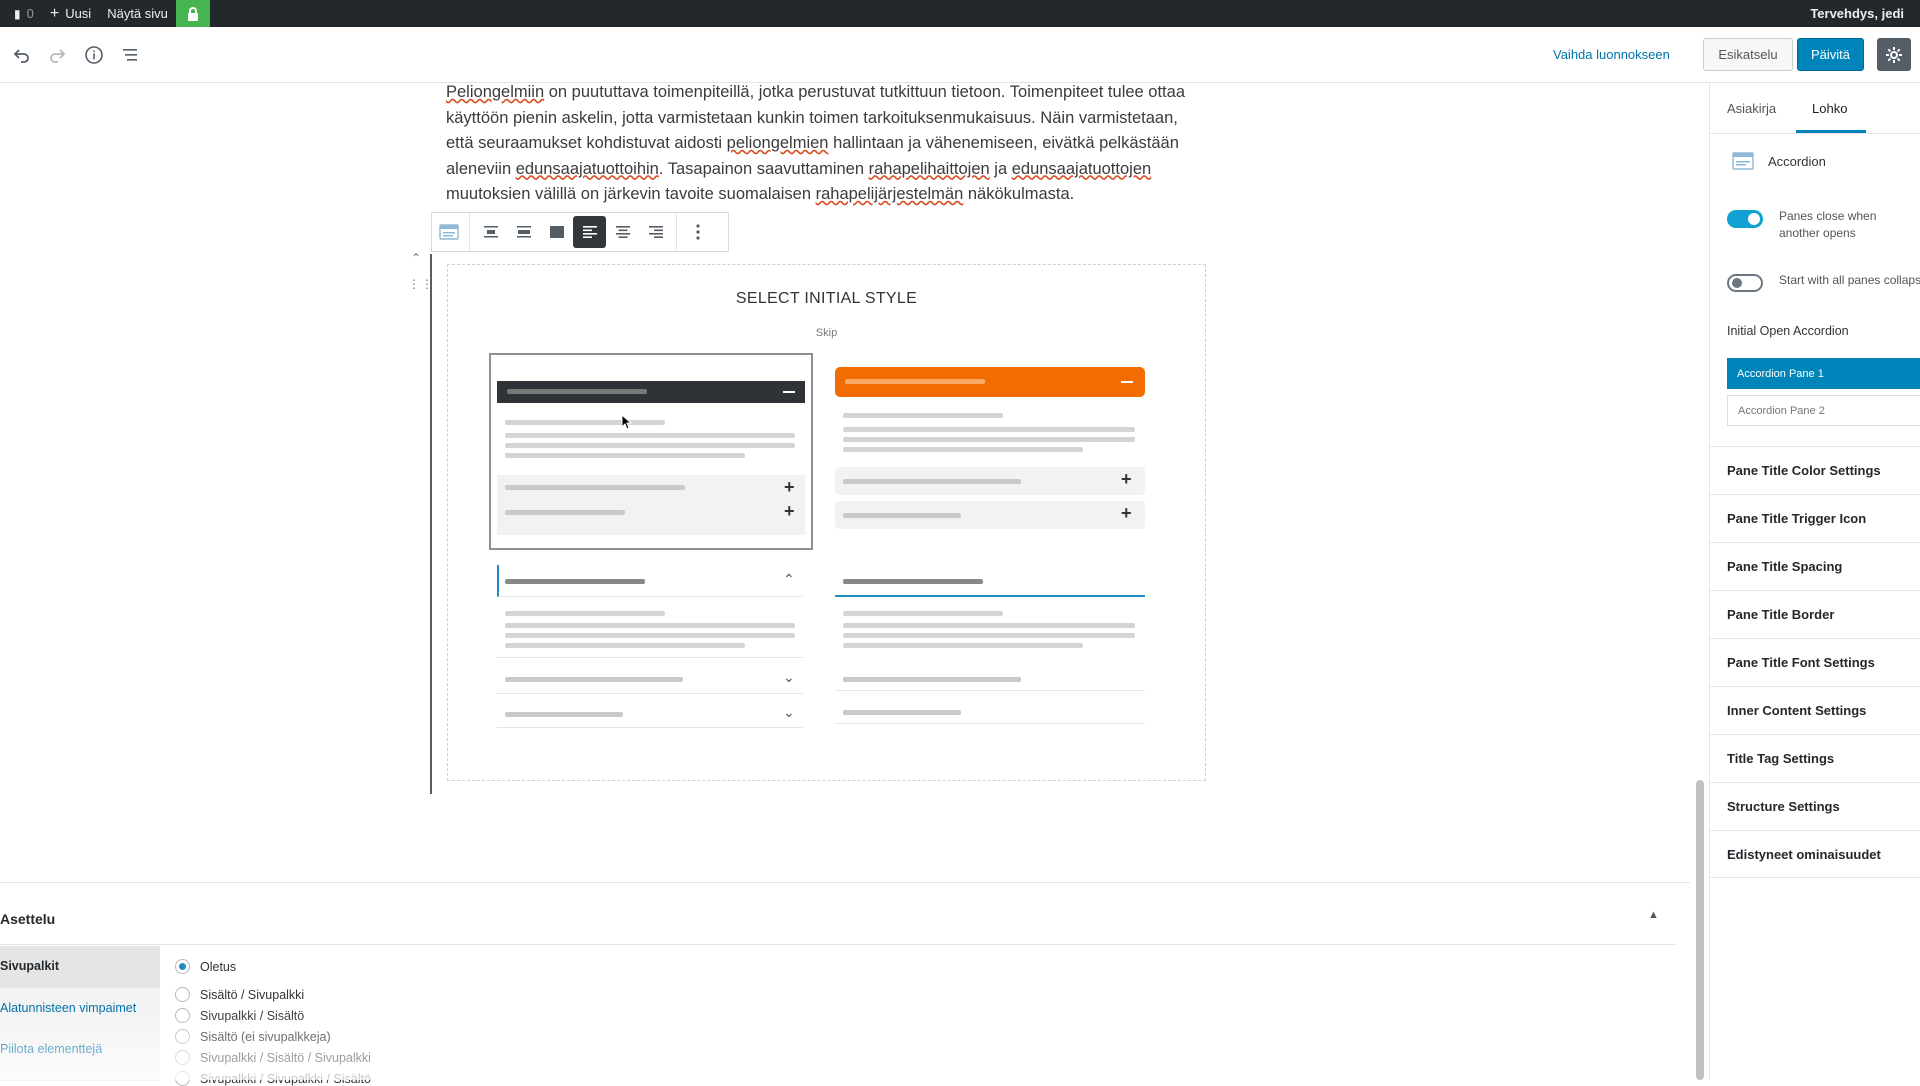 Image resolution: width=1920 pixels, height=1086 pixels. What do you see at coordinates (1815, 806) in the screenshot?
I see `panel-structure: Structure Settings` at bounding box center [1815, 806].